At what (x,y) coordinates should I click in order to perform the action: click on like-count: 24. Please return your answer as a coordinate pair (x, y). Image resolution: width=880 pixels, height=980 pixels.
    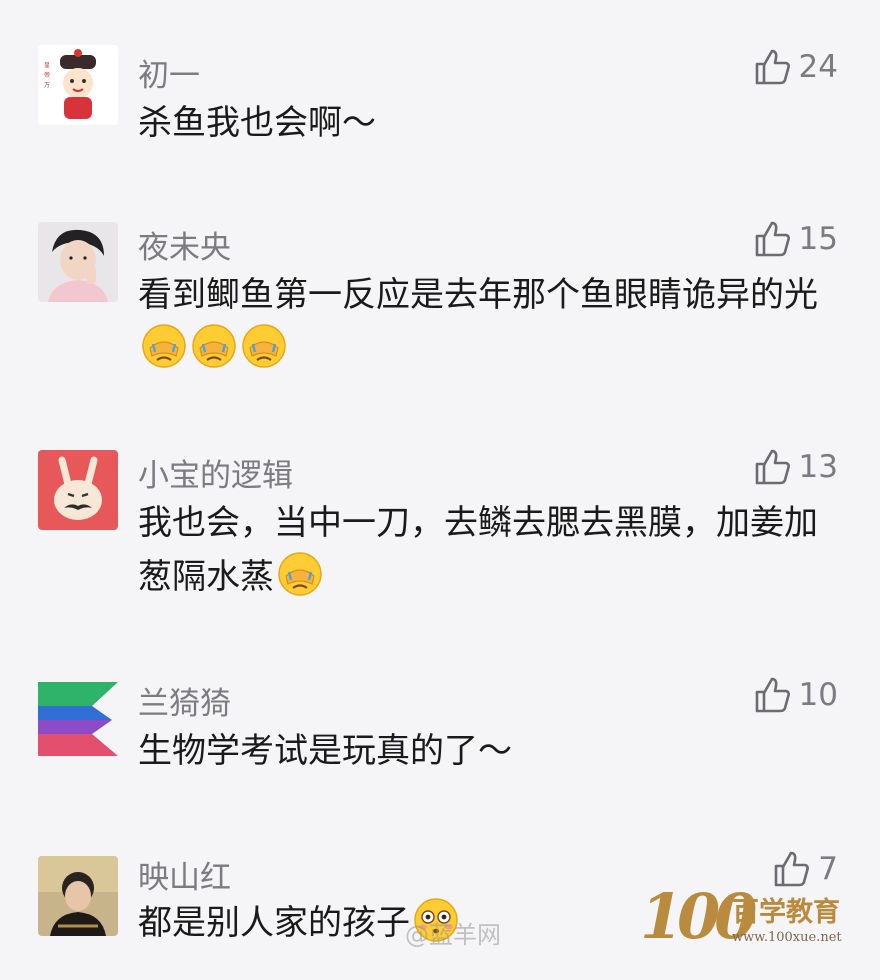
    Looking at the image, I should click on (818, 67).